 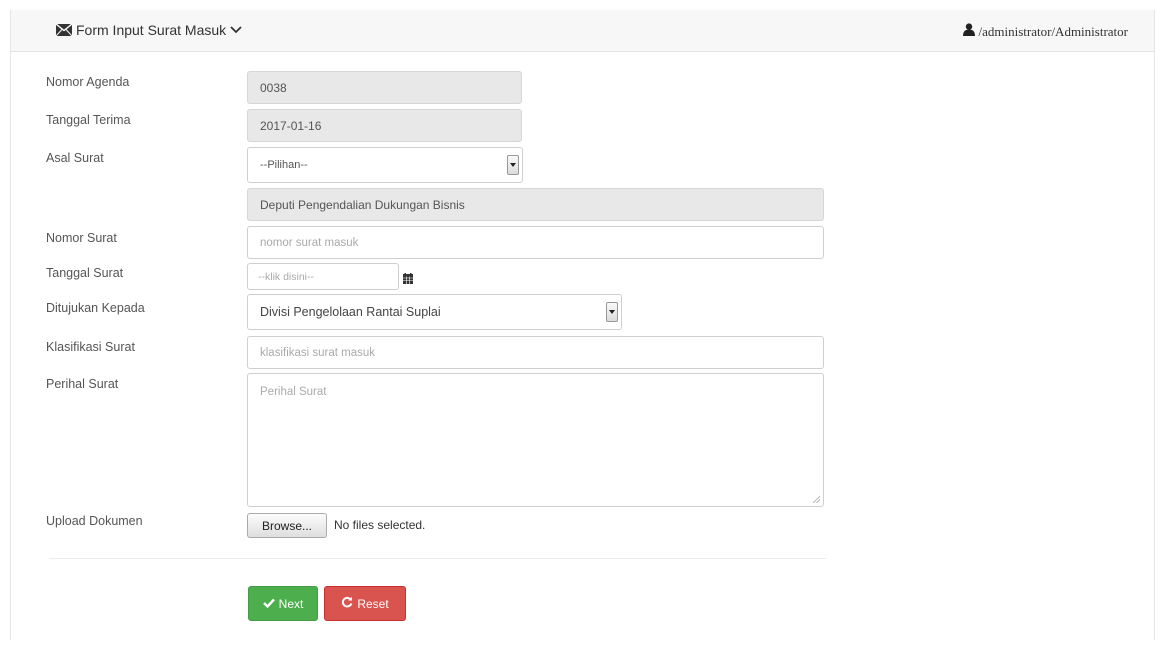 What do you see at coordinates (291, 125) in the screenshot?
I see `tanggal-terima-value: 2017-01-16` at bounding box center [291, 125].